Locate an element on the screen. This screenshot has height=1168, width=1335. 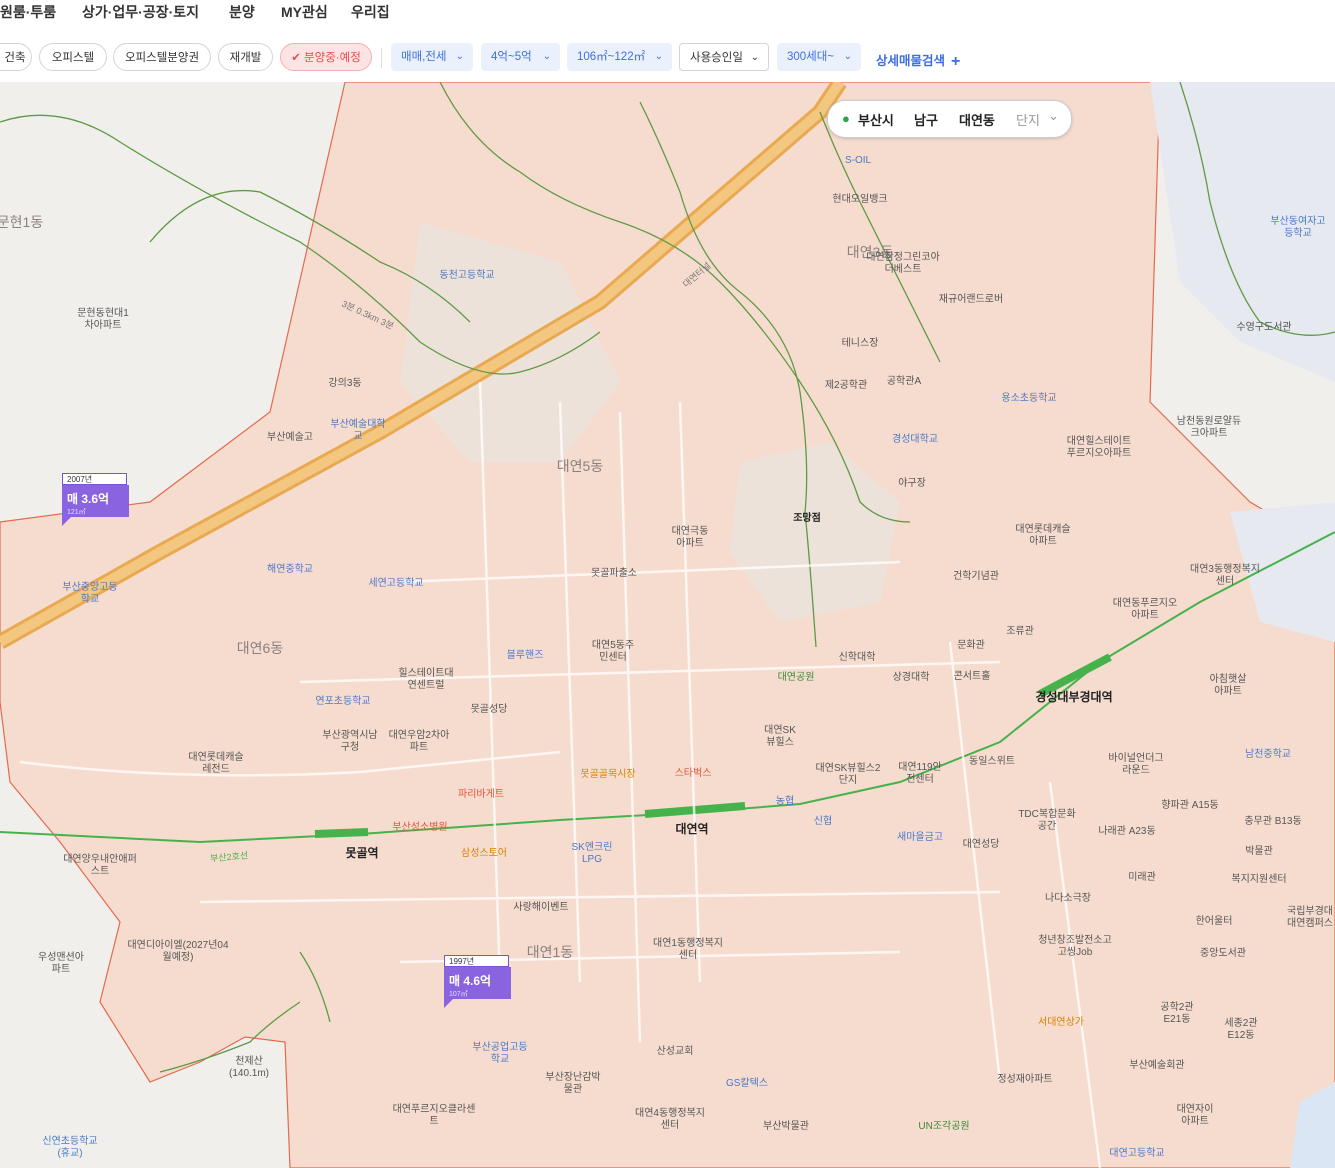
chip-redevelopment: 재개발 is located at coordinates (245, 57).